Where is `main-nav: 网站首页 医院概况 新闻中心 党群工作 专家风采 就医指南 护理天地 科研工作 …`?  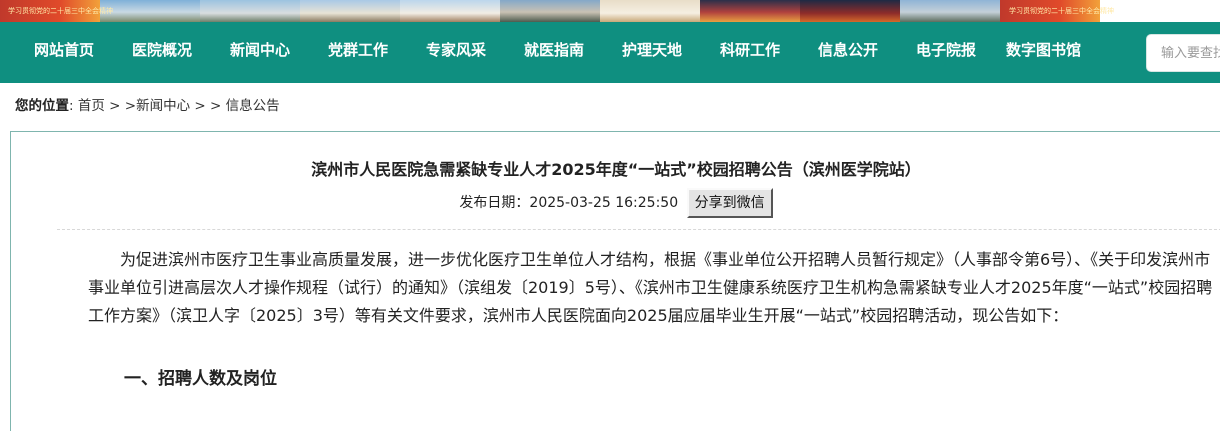
main-nav: 网站首页 医院概况 新闻中心 党群工作 专家风采 就医指南 护理天地 科研工作 … is located at coordinates (610, 52).